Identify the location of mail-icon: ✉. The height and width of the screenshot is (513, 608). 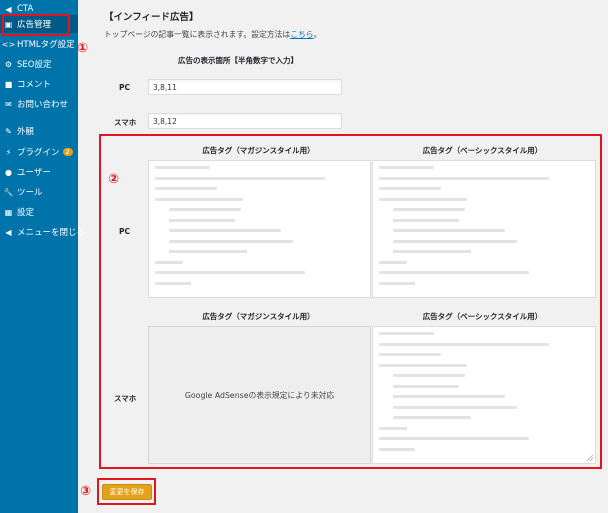
(8, 104).